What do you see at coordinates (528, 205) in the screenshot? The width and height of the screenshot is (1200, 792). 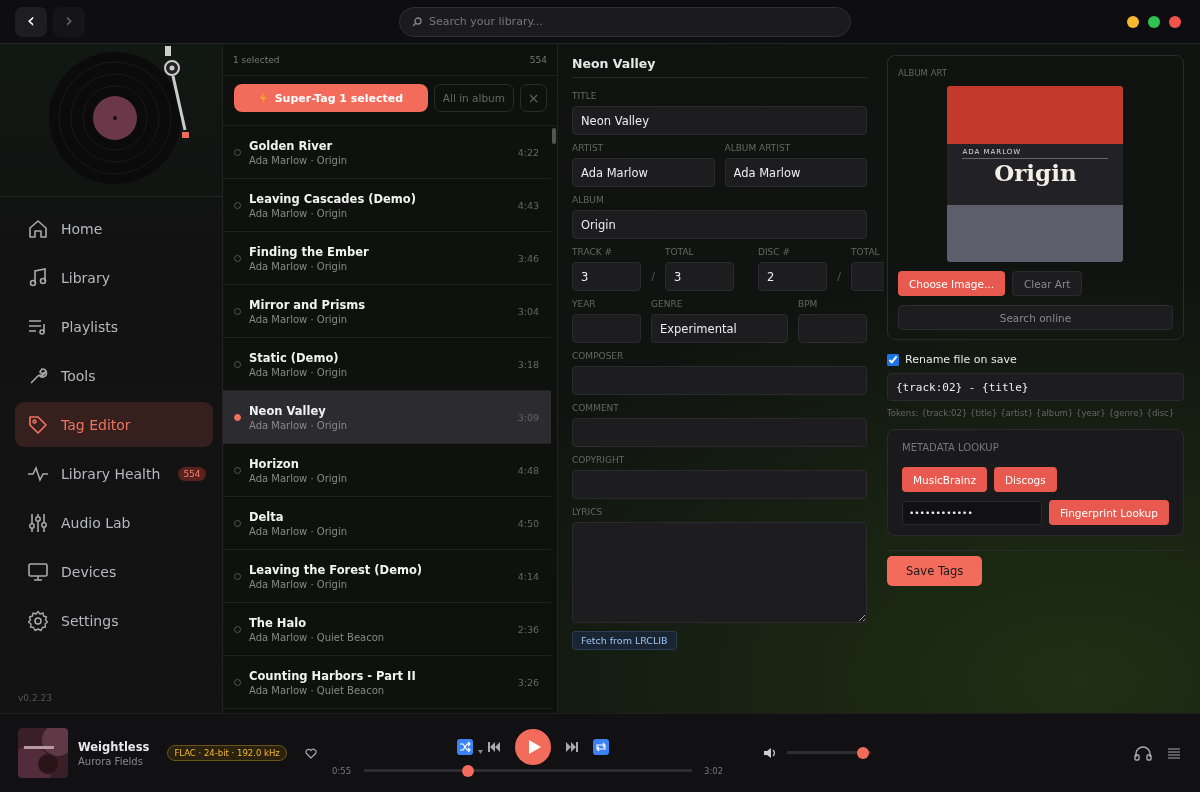 I see `track-duration: 4:43` at bounding box center [528, 205].